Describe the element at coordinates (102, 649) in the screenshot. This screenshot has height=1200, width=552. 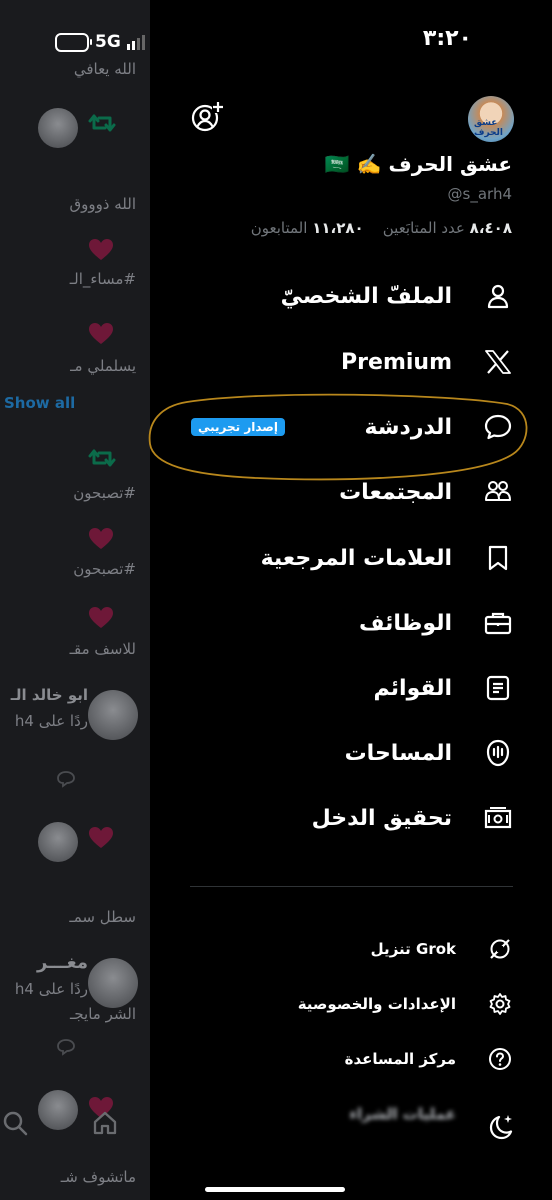
I see `feed-text: للاسف مقـ` at that location.